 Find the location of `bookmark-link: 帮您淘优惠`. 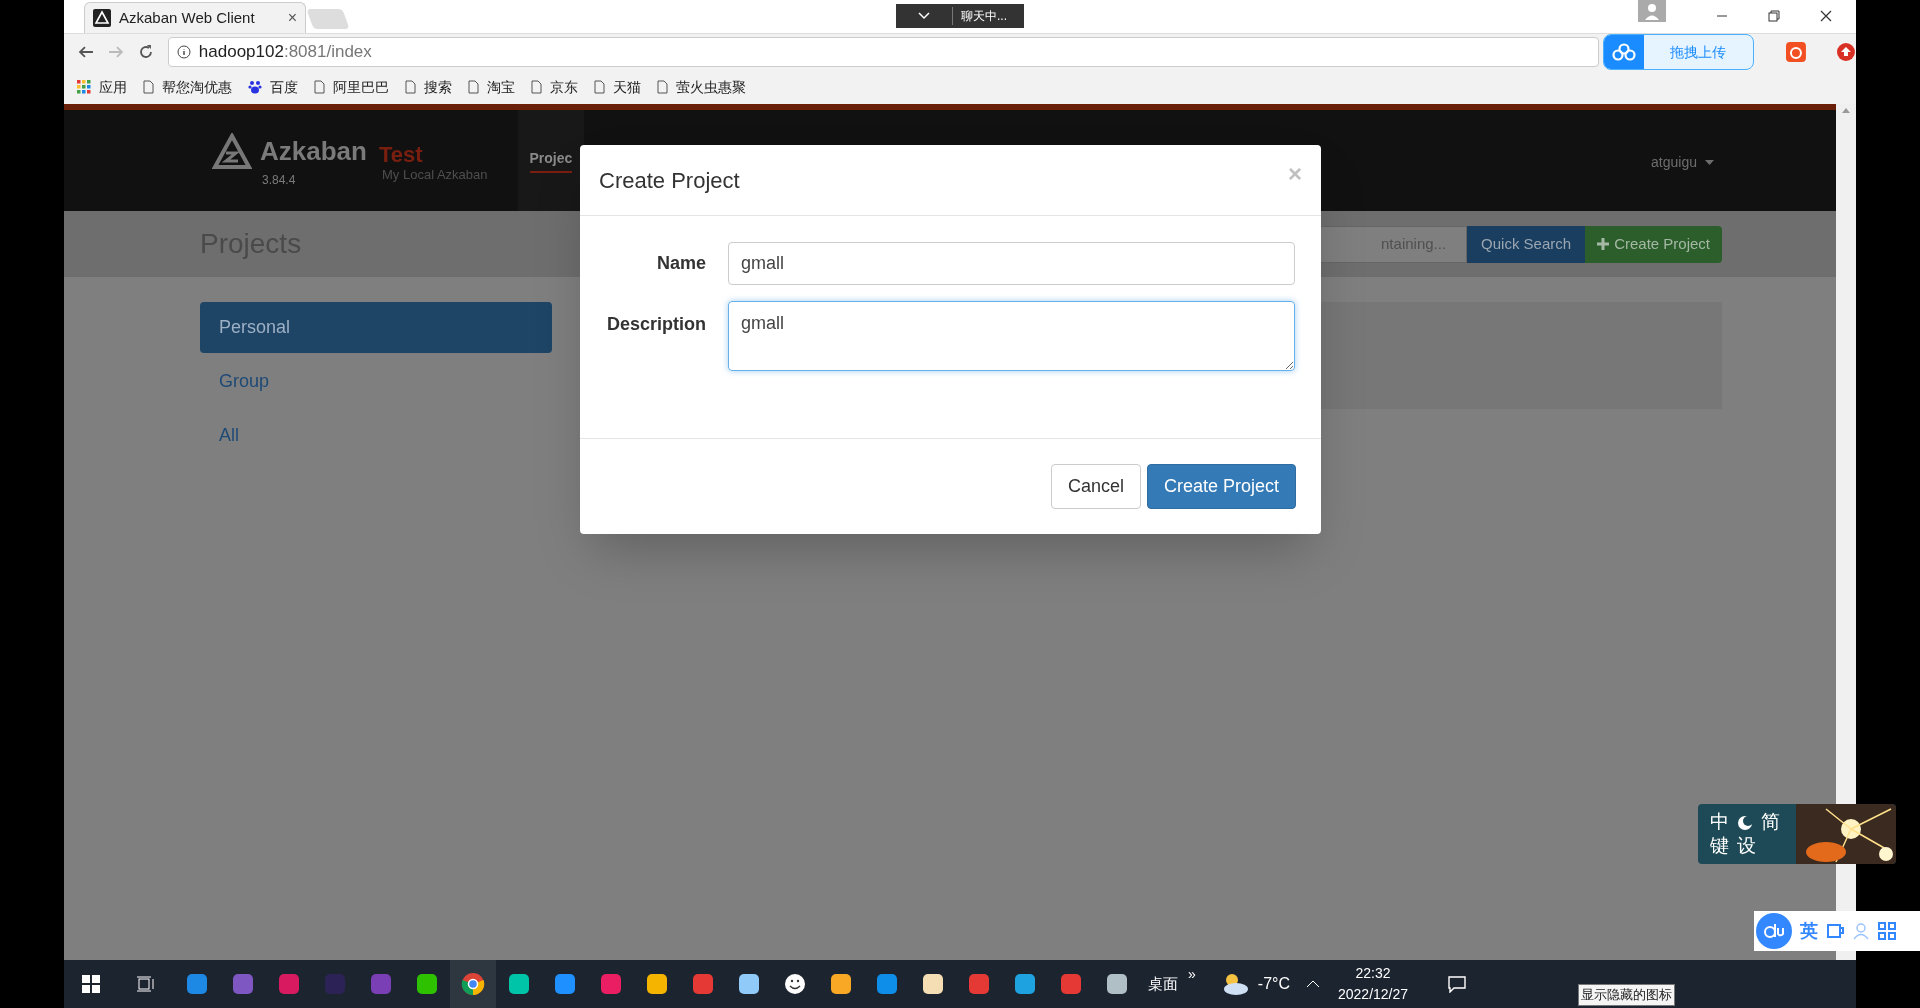

bookmark-link: 帮您淘优惠 is located at coordinates (187, 87).